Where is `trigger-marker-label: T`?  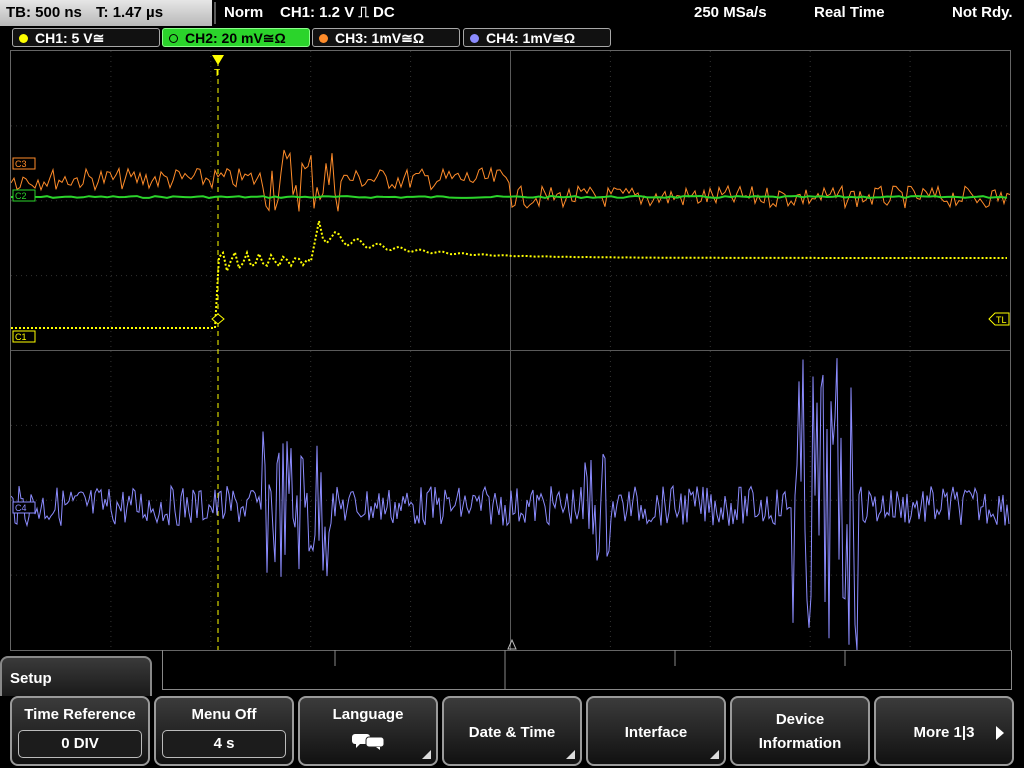 trigger-marker-label: T is located at coordinates (217, 73).